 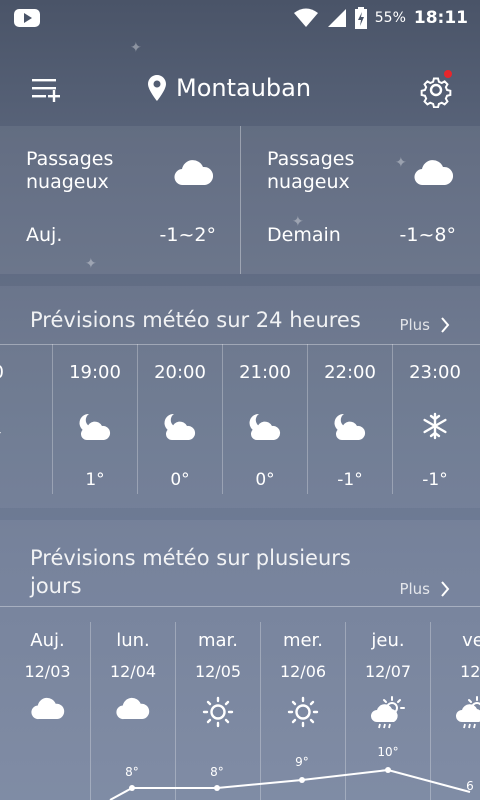 I want to click on header: Montauban, so click(x=240, y=90).